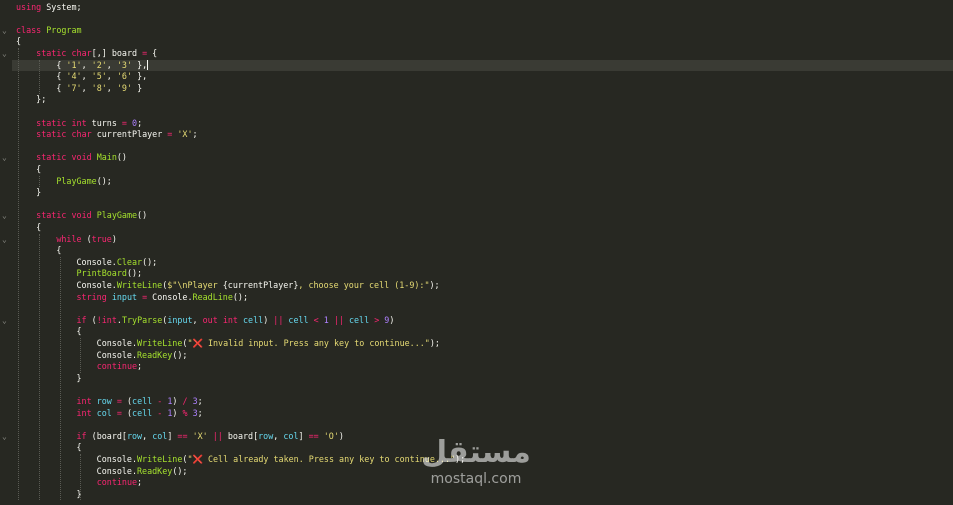 This screenshot has width=953, height=505. What do you see at coordinates (484, 263) in the screenshot?
I see `code-line: Console.Clear();` at bounding box center [484, 263].